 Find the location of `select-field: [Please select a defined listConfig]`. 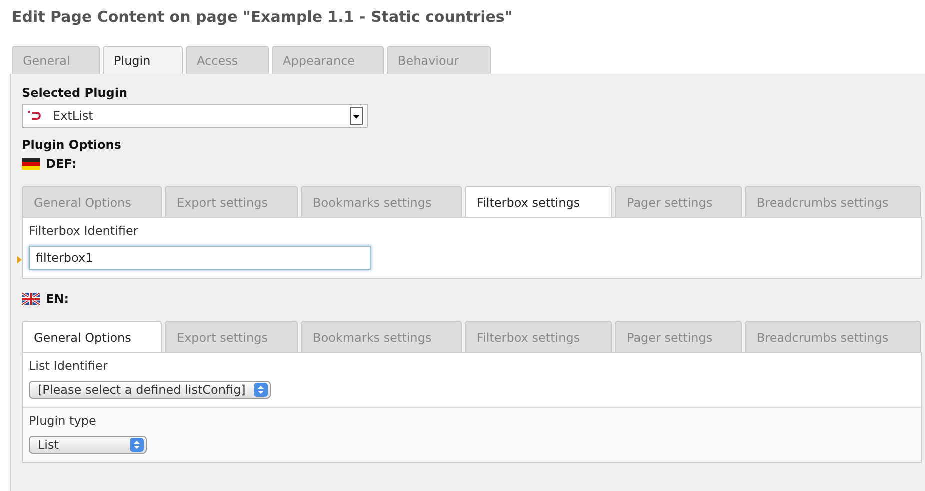

select-field: [Please select a defined listConfig] is located at coordinates (150, 390).